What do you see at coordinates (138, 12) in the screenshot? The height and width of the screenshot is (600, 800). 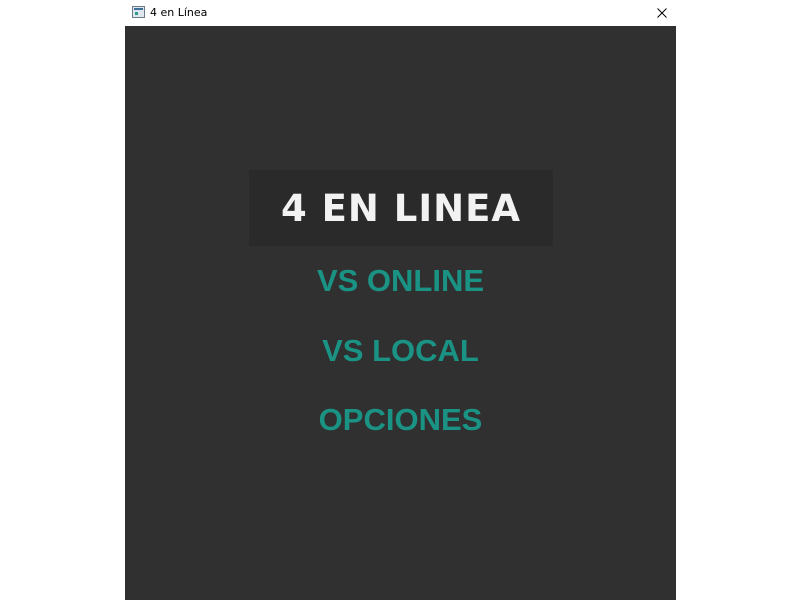 I see `app-icon` at bounding box center [138, 12].